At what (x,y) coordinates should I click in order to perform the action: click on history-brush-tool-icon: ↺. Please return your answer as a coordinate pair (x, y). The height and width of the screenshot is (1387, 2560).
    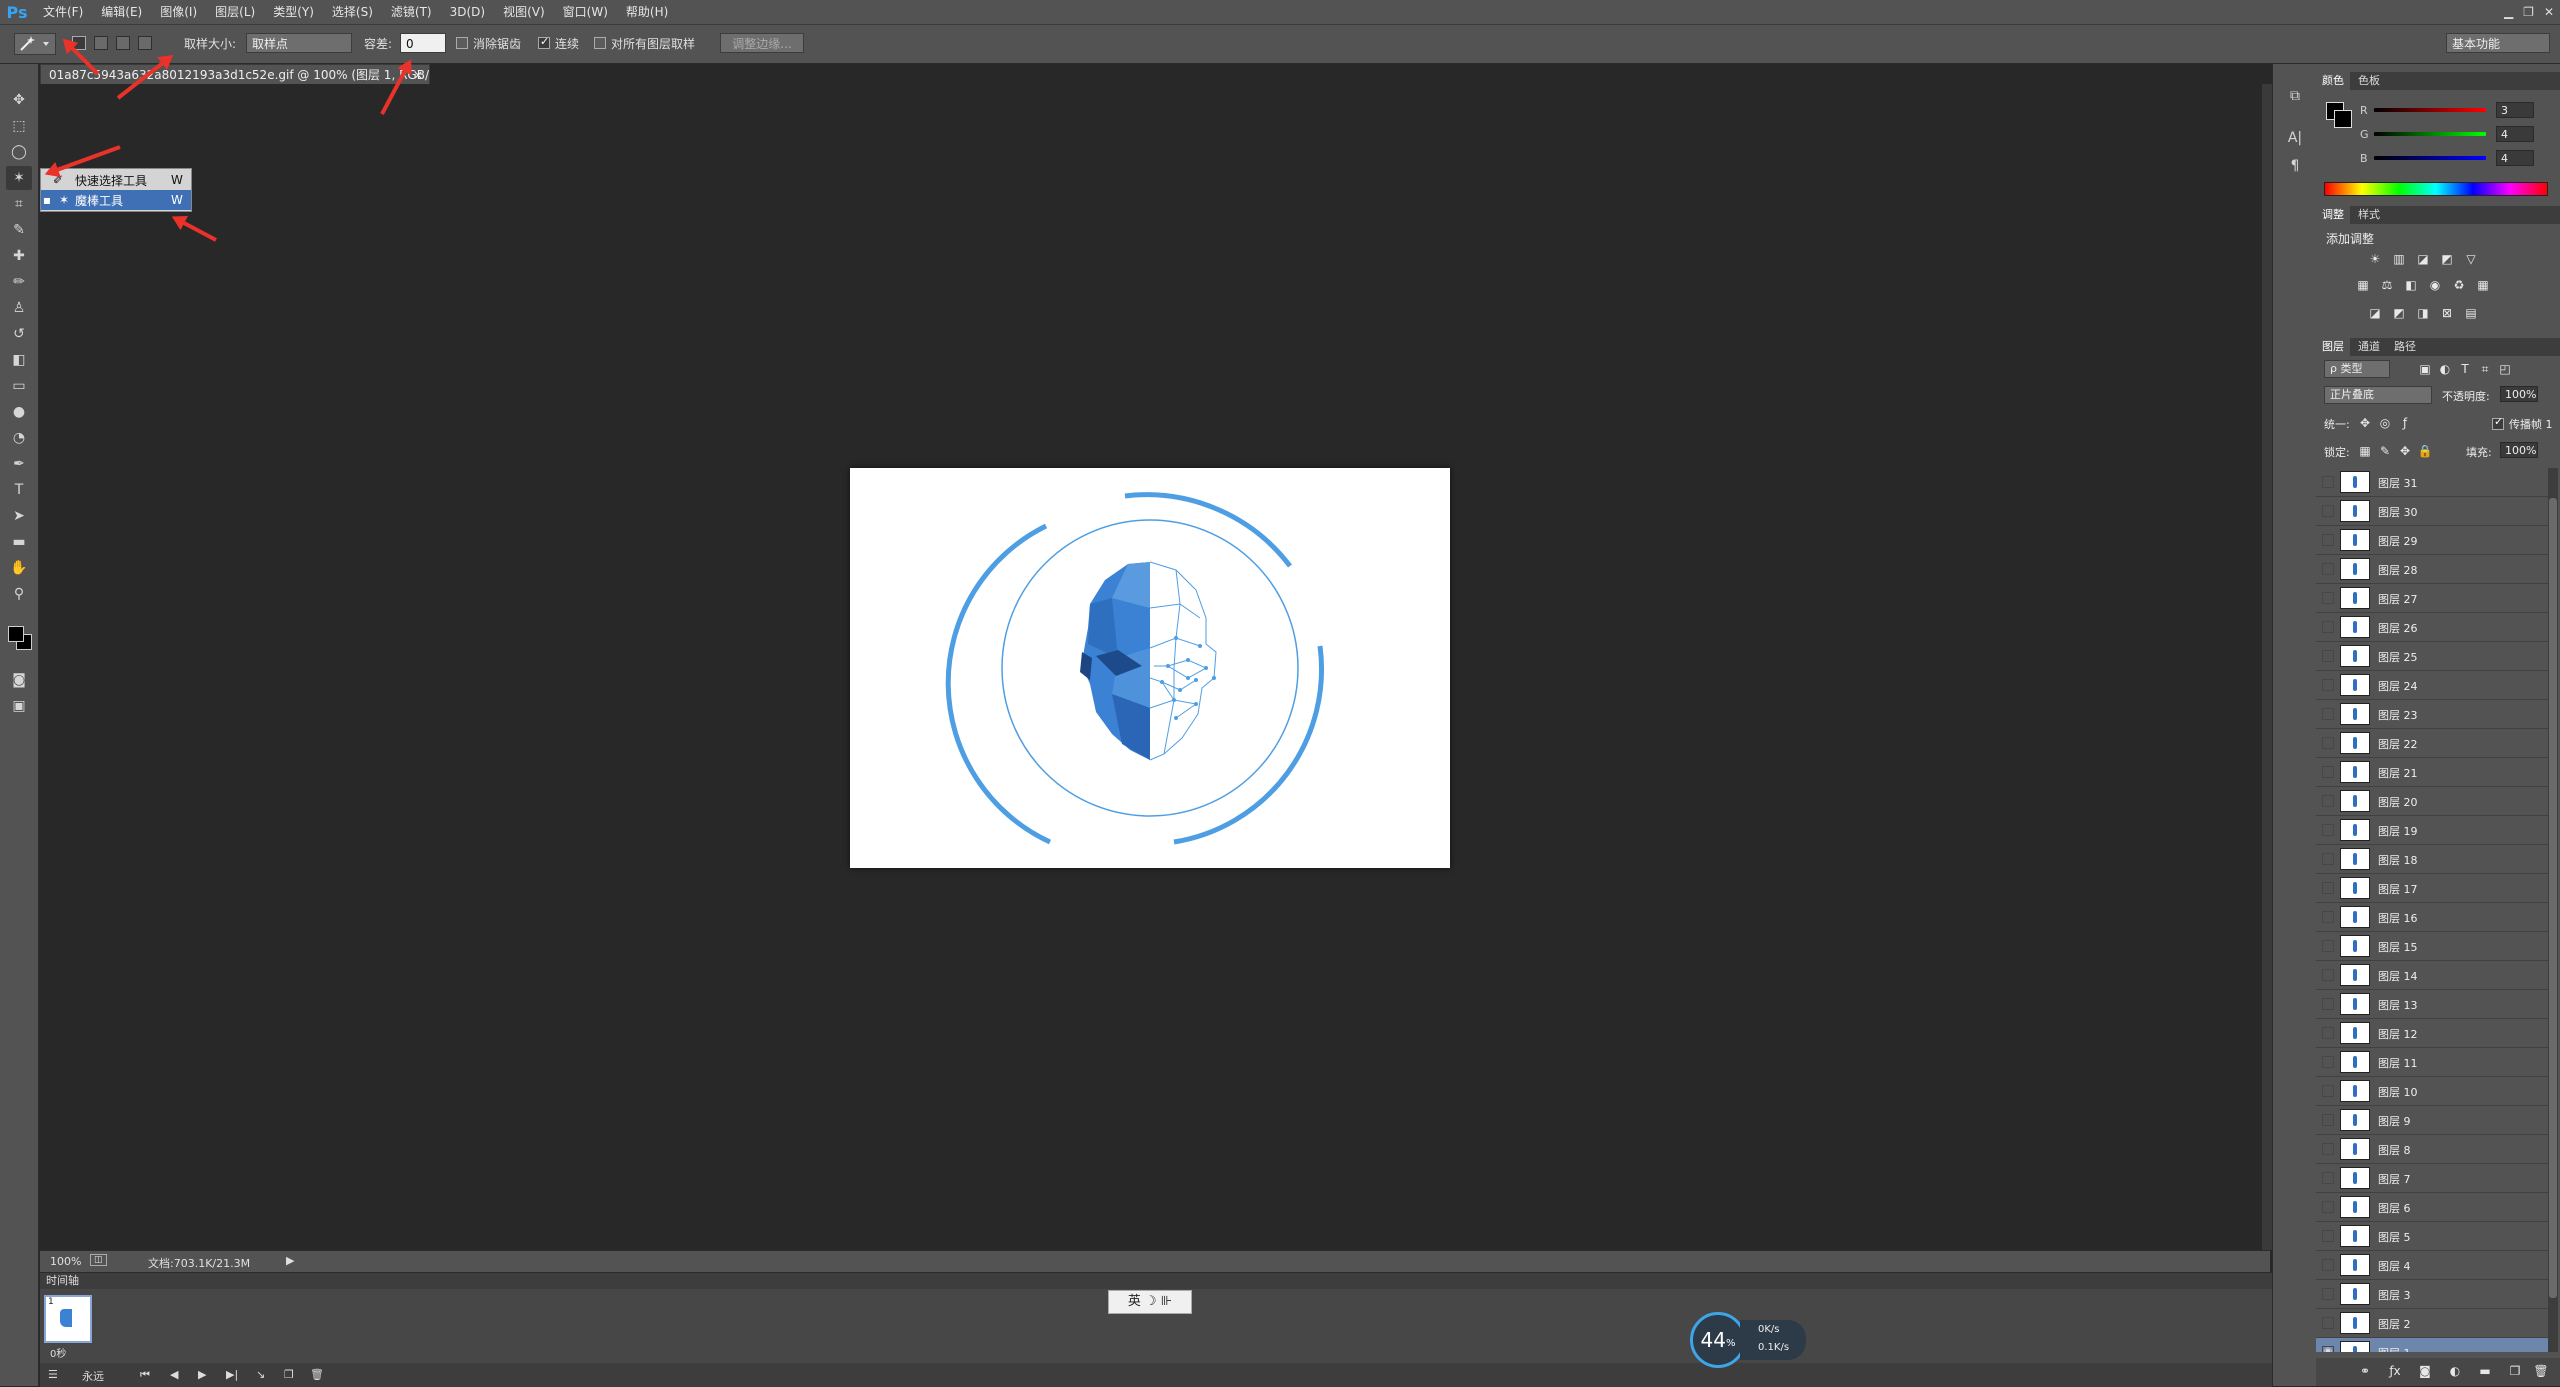
    Looking at the image, I should click on (19, 334).